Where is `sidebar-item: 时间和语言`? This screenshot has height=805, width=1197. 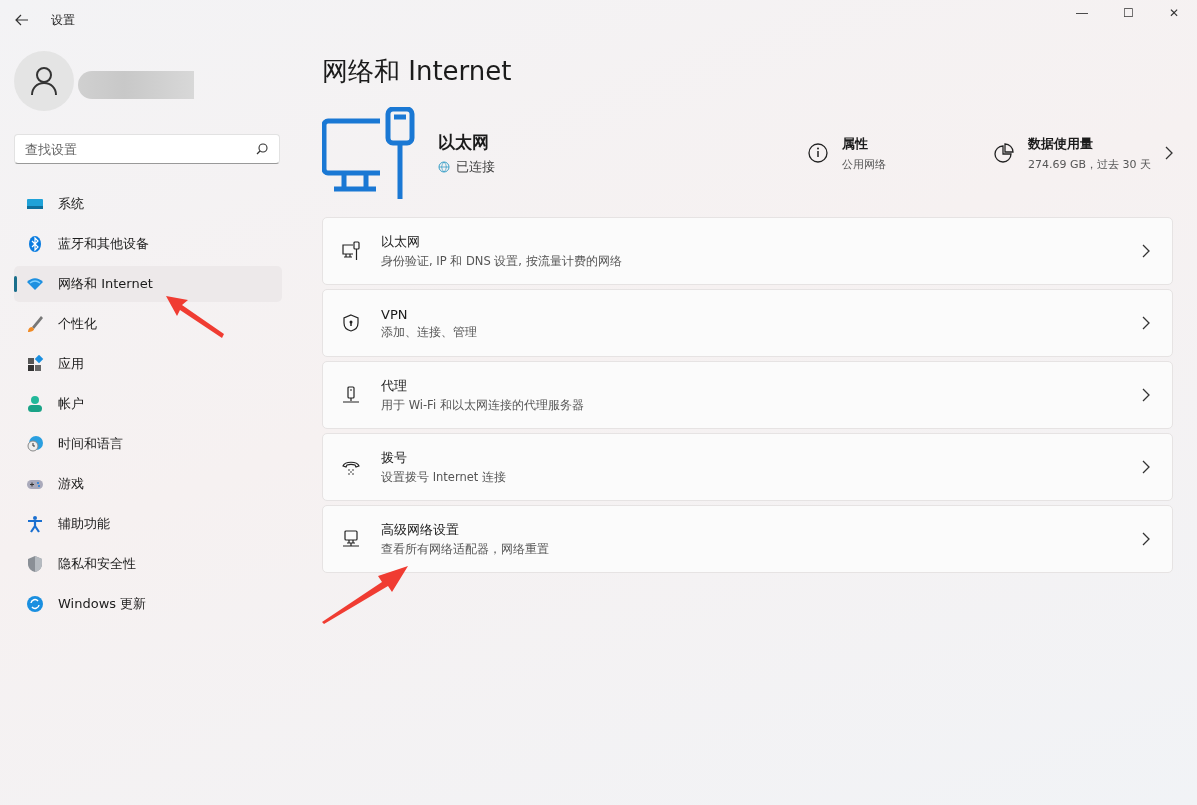
sidebar-item: 时间和语言 is located at coordinates (148, 444).